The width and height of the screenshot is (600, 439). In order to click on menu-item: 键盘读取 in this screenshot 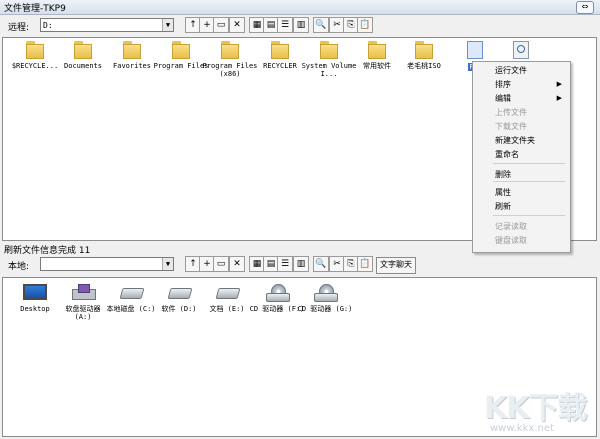, I will do `click(521, 240)`.